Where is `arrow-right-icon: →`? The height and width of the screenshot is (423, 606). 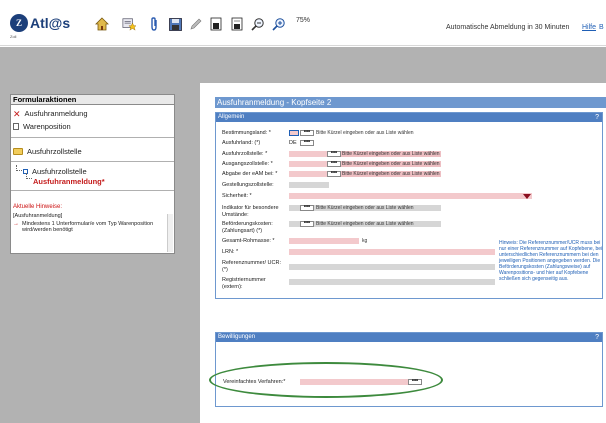
arrow-right-icon: → is located at coordinates (16, 224).